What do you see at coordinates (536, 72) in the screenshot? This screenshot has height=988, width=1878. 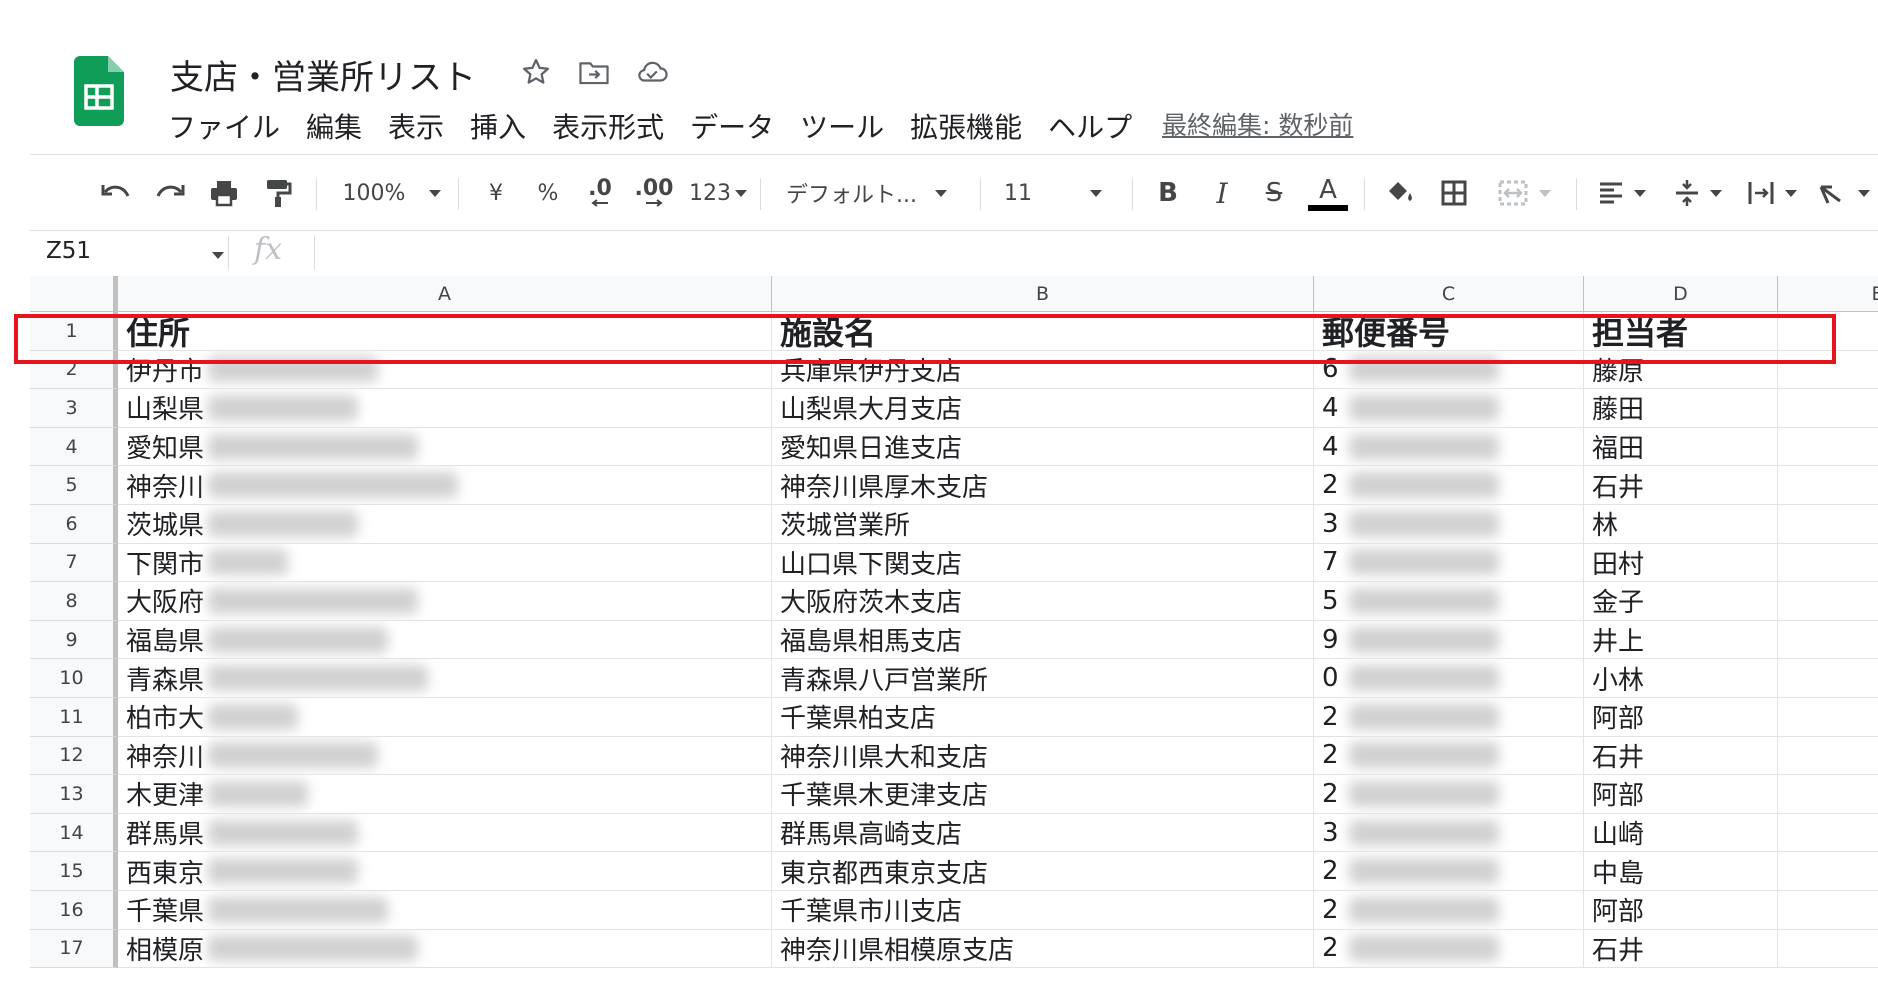 I see `star-icon` at bounding box center [536, 72].